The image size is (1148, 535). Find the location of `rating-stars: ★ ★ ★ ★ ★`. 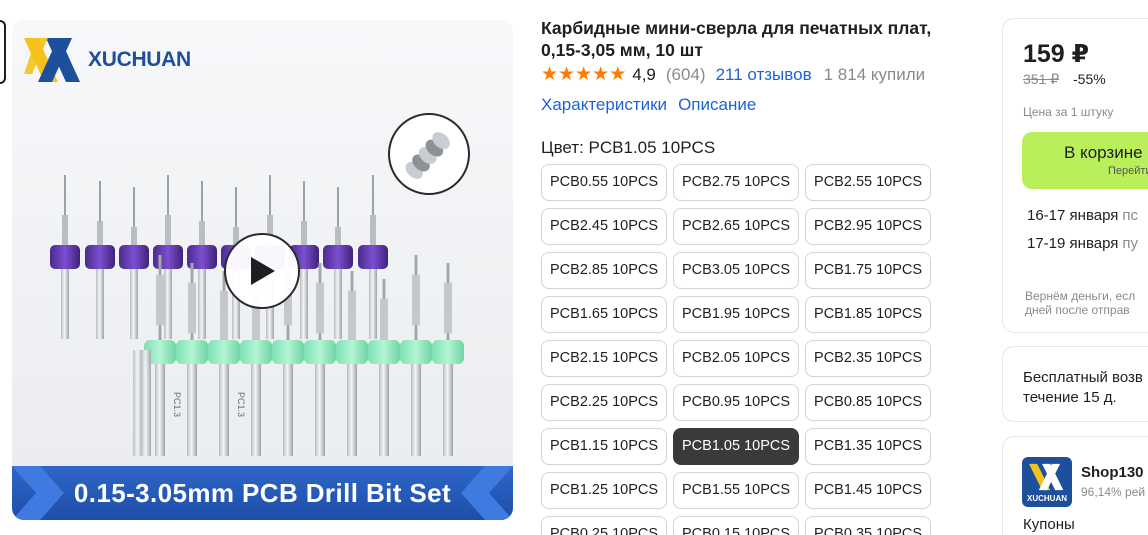

rating-stars: ★ ★ ★ ★ ★ is located at coordinates (583, 75).